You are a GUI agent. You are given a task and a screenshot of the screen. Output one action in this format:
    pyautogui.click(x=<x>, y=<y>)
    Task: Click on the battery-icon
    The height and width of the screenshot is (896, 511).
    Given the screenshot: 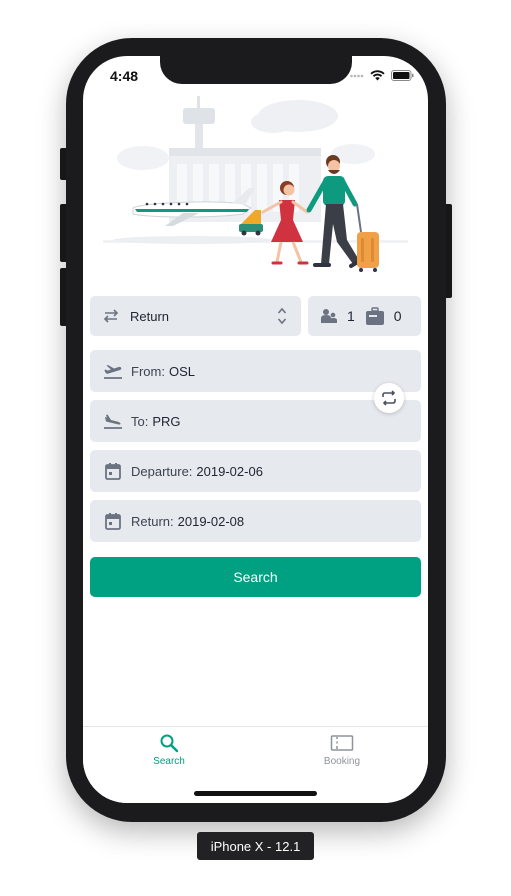 What is the action you would take?
    pyautogui.click(x=402, y=75)
    